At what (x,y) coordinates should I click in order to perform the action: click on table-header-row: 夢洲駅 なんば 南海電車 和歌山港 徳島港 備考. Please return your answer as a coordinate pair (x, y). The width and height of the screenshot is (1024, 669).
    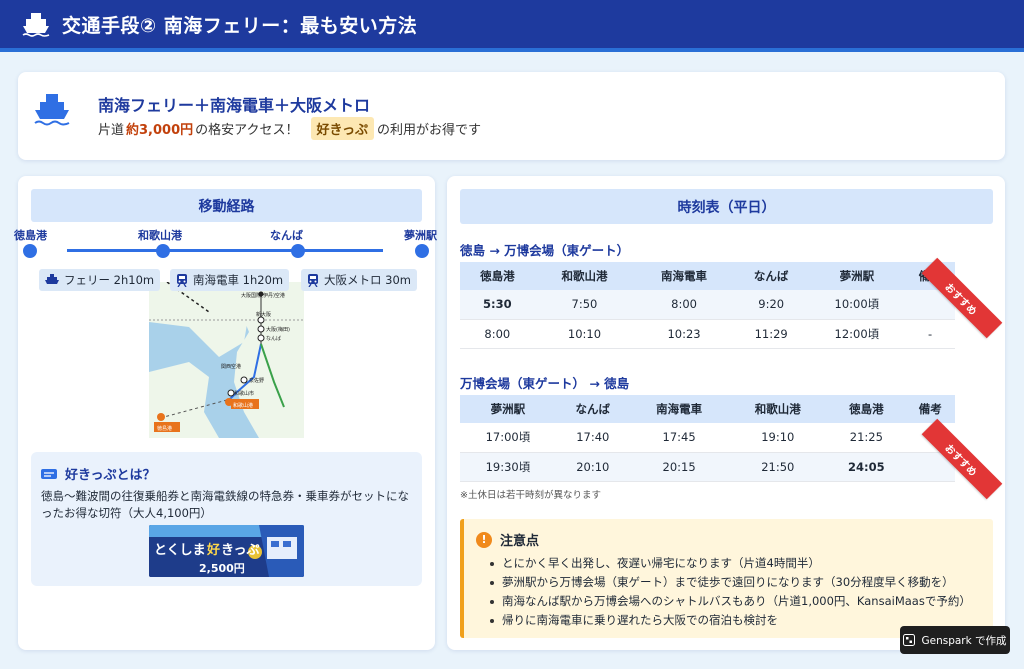
    Looking at the image, I should click on (707, 409).